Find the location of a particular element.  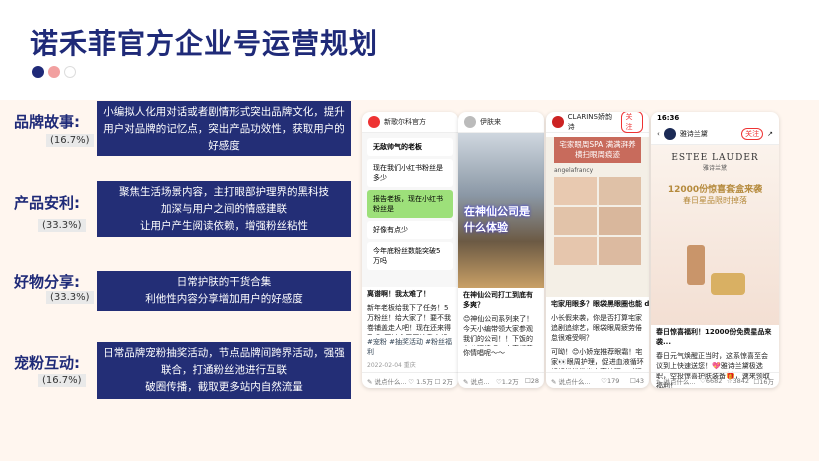

image-author: angelafrancy is located at coordinates (574, 170).